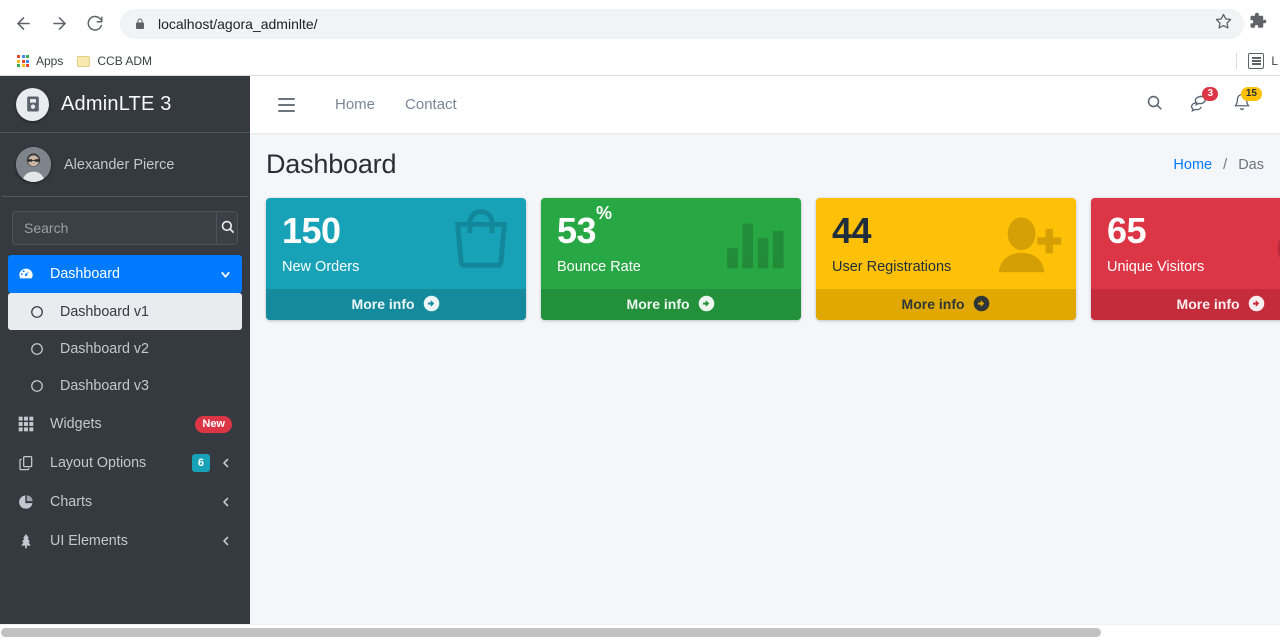 The width and height of the screenshot is (1280, 640). I want to click on sidebar-link-dashboard-v3: Dashboard v3, so click(125, 385).